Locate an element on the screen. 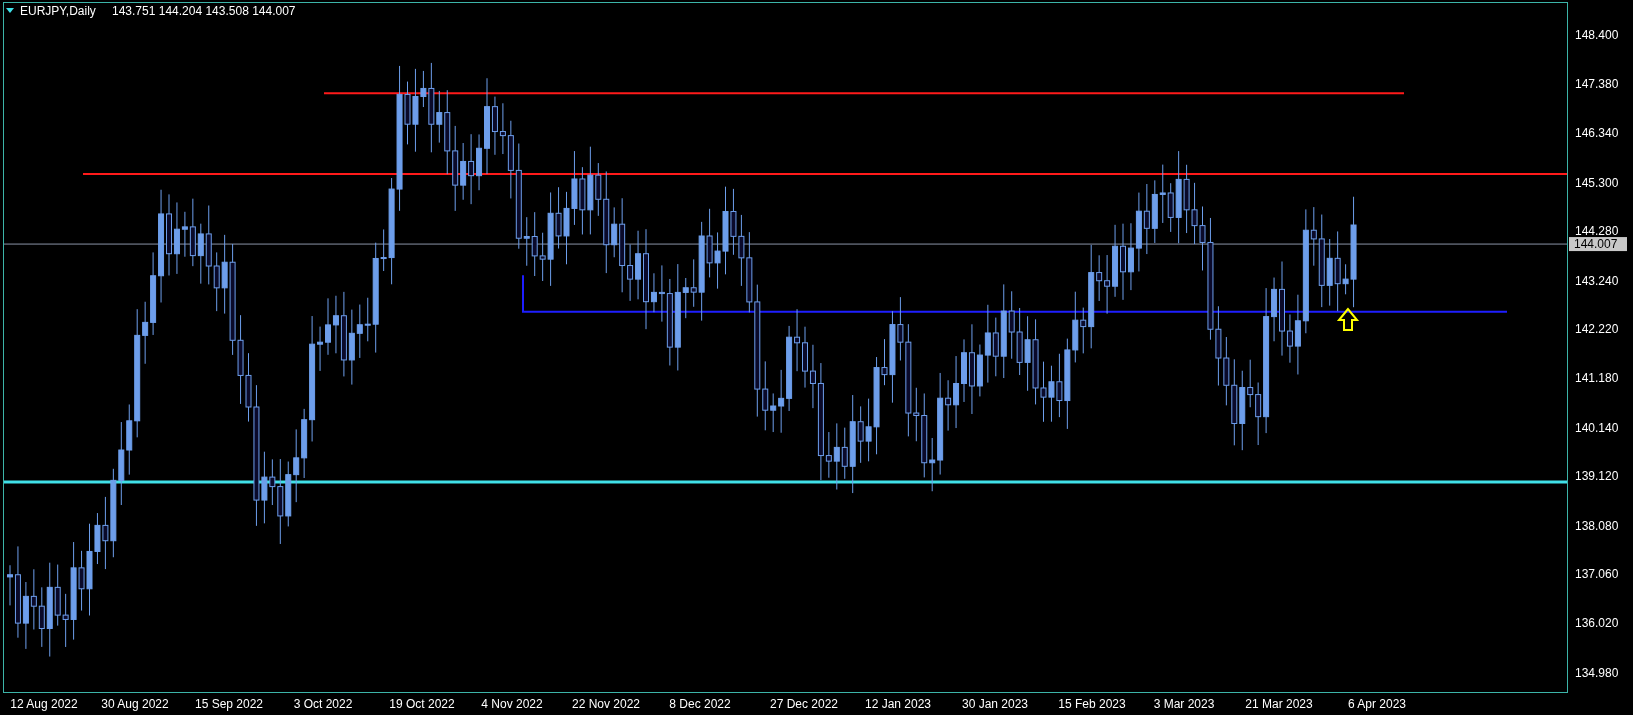  date-axis-label: 15 Sep 2022 is located at coordinates (229, 704).